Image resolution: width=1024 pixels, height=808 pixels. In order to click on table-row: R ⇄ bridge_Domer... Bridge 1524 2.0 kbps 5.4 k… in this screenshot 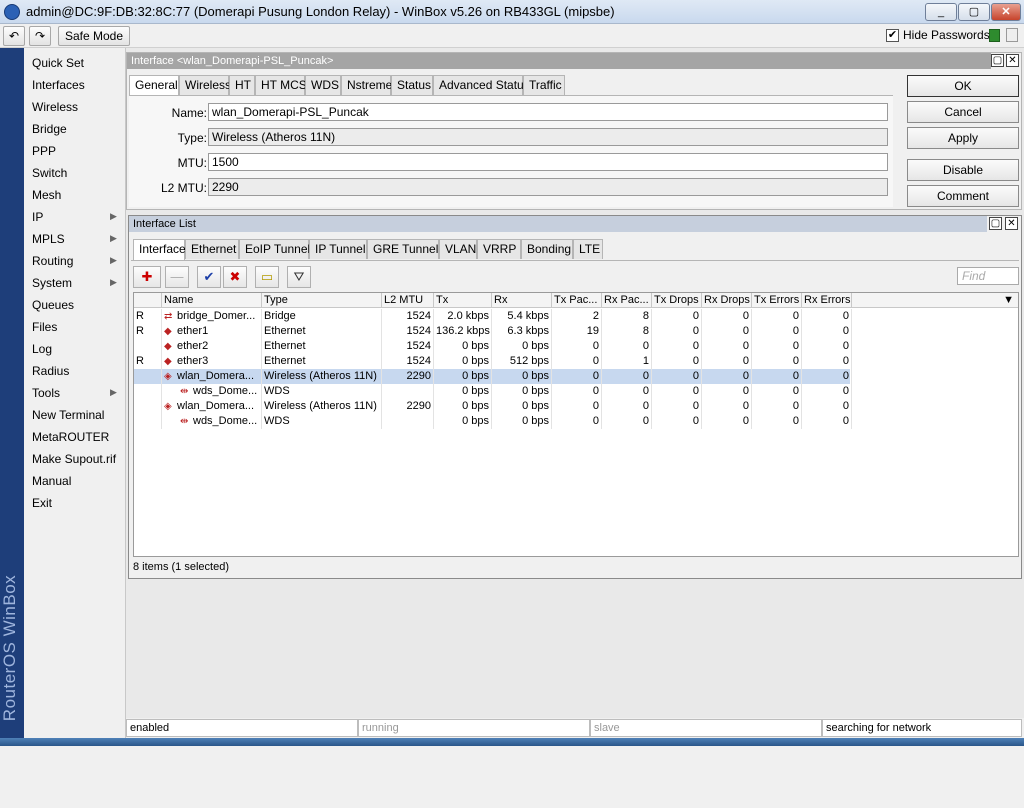, I will do `click(493, 316)`.